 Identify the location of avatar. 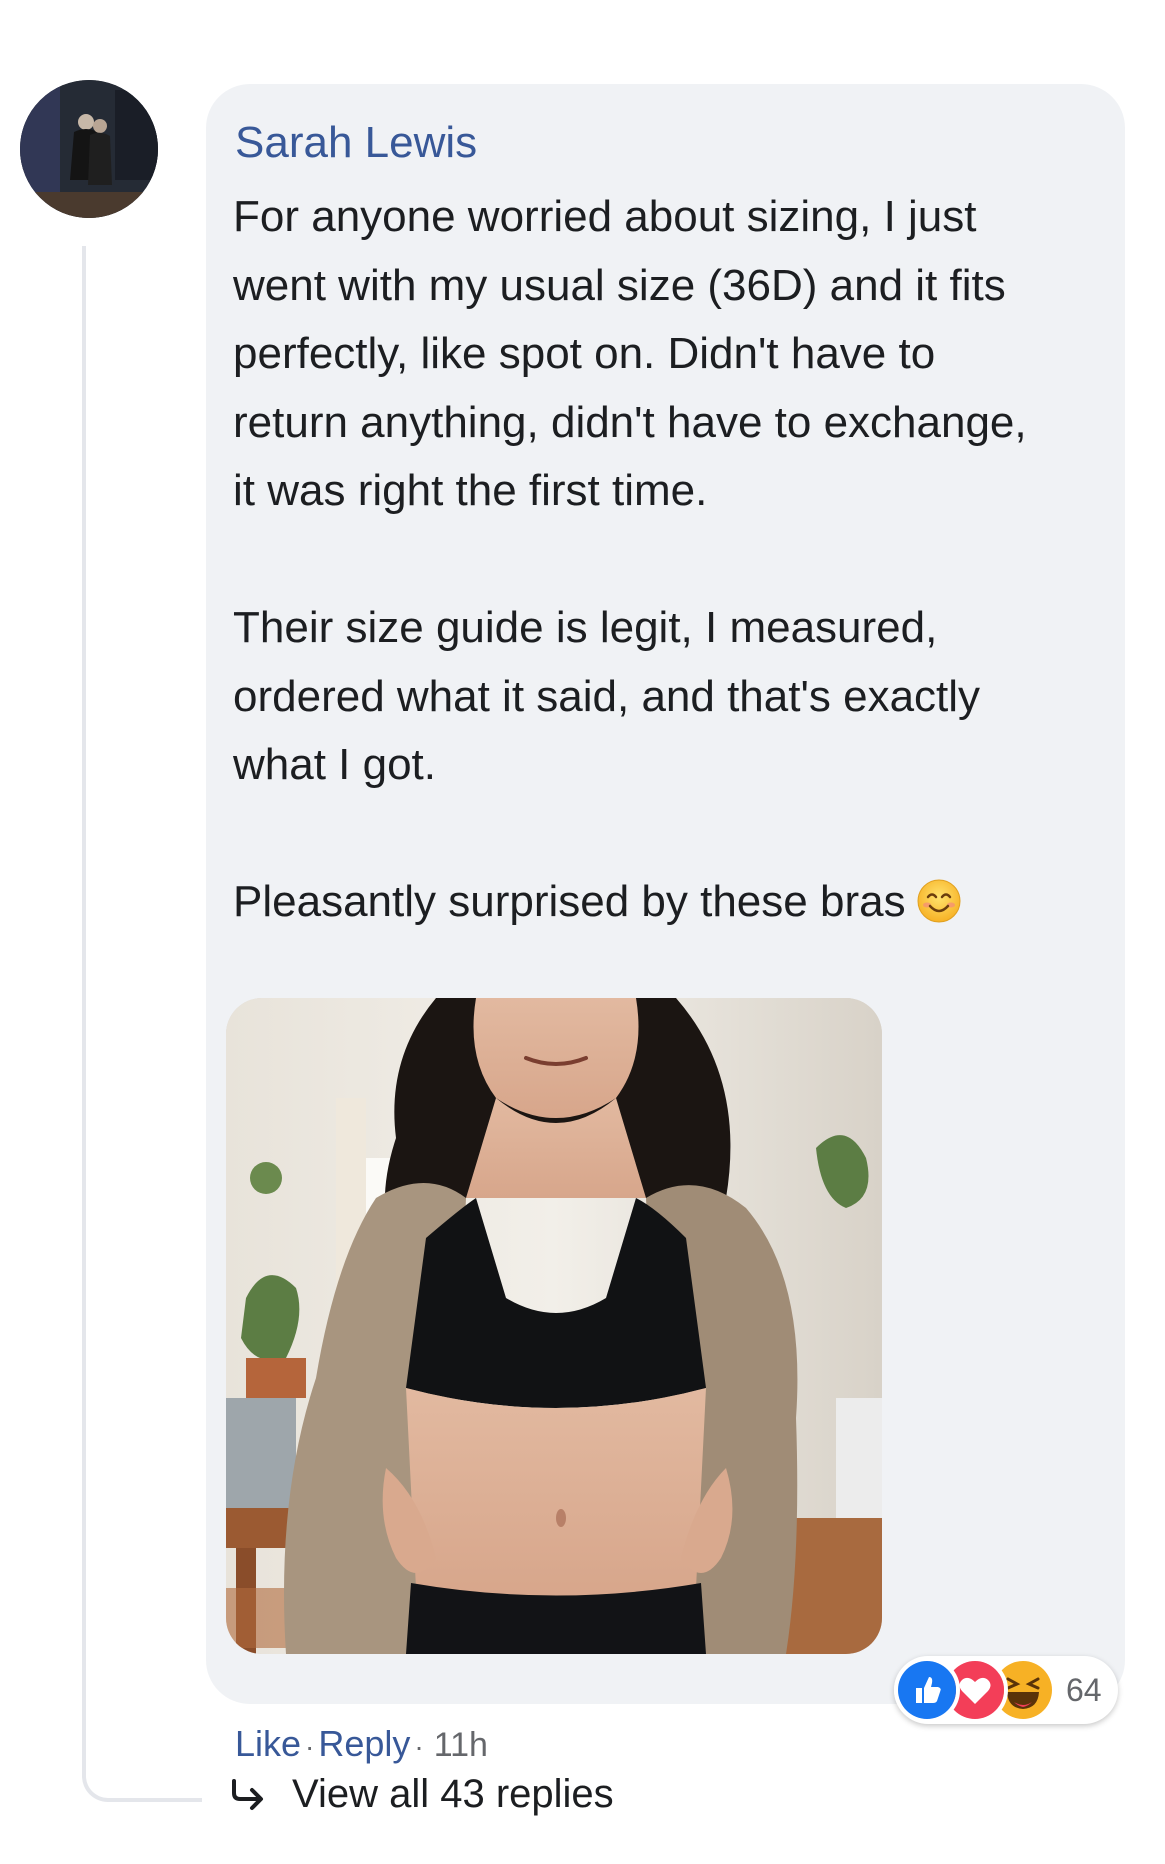
(89, 149).